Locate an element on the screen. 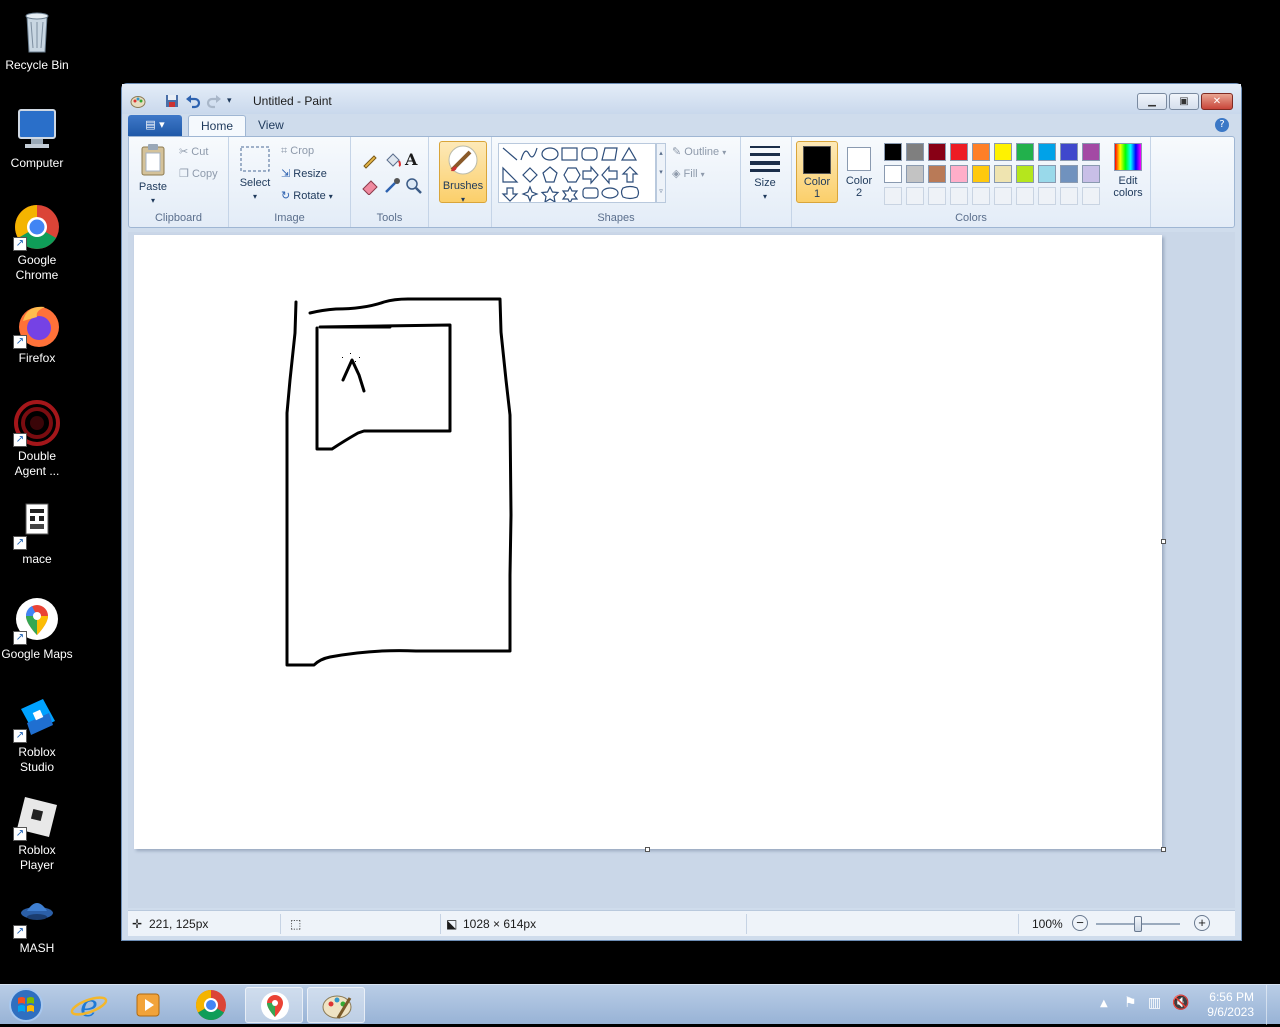  fill-button: ◈ Fill ▾ is located at coordinates (688, 173).